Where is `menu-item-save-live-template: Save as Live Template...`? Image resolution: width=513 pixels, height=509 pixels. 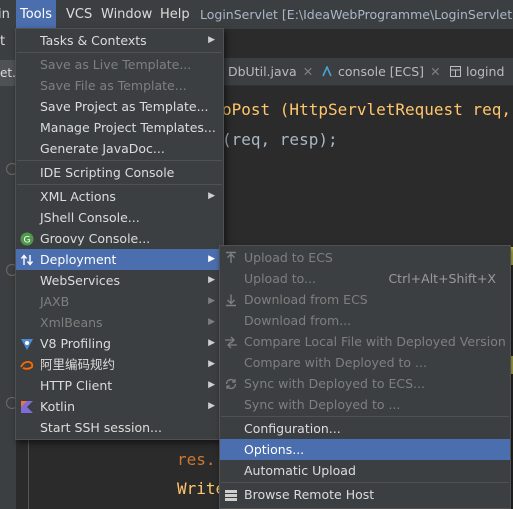
menu-item-save-live-template: Save as Live Template... is located at coordinates (119, 64).